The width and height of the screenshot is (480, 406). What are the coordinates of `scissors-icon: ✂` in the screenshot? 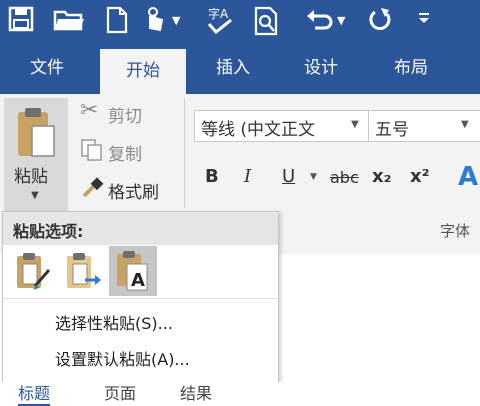 It's located at (89, 110).